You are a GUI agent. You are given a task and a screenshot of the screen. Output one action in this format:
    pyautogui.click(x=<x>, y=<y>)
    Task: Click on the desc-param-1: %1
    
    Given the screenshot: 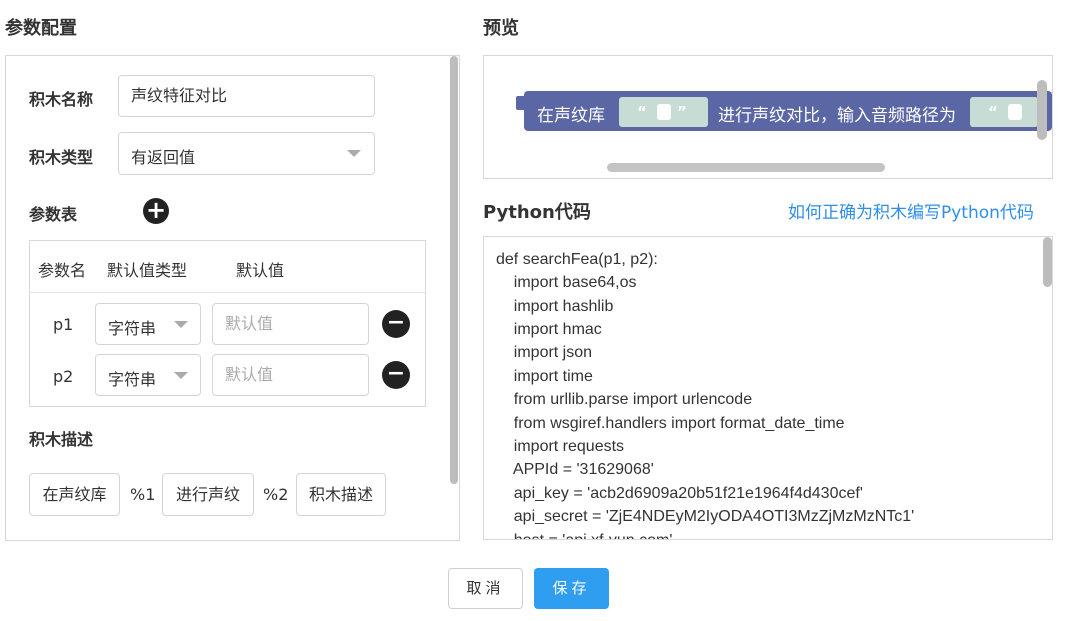 What is the action you would take?
    pyautogui.click(x=143, y=494)
    